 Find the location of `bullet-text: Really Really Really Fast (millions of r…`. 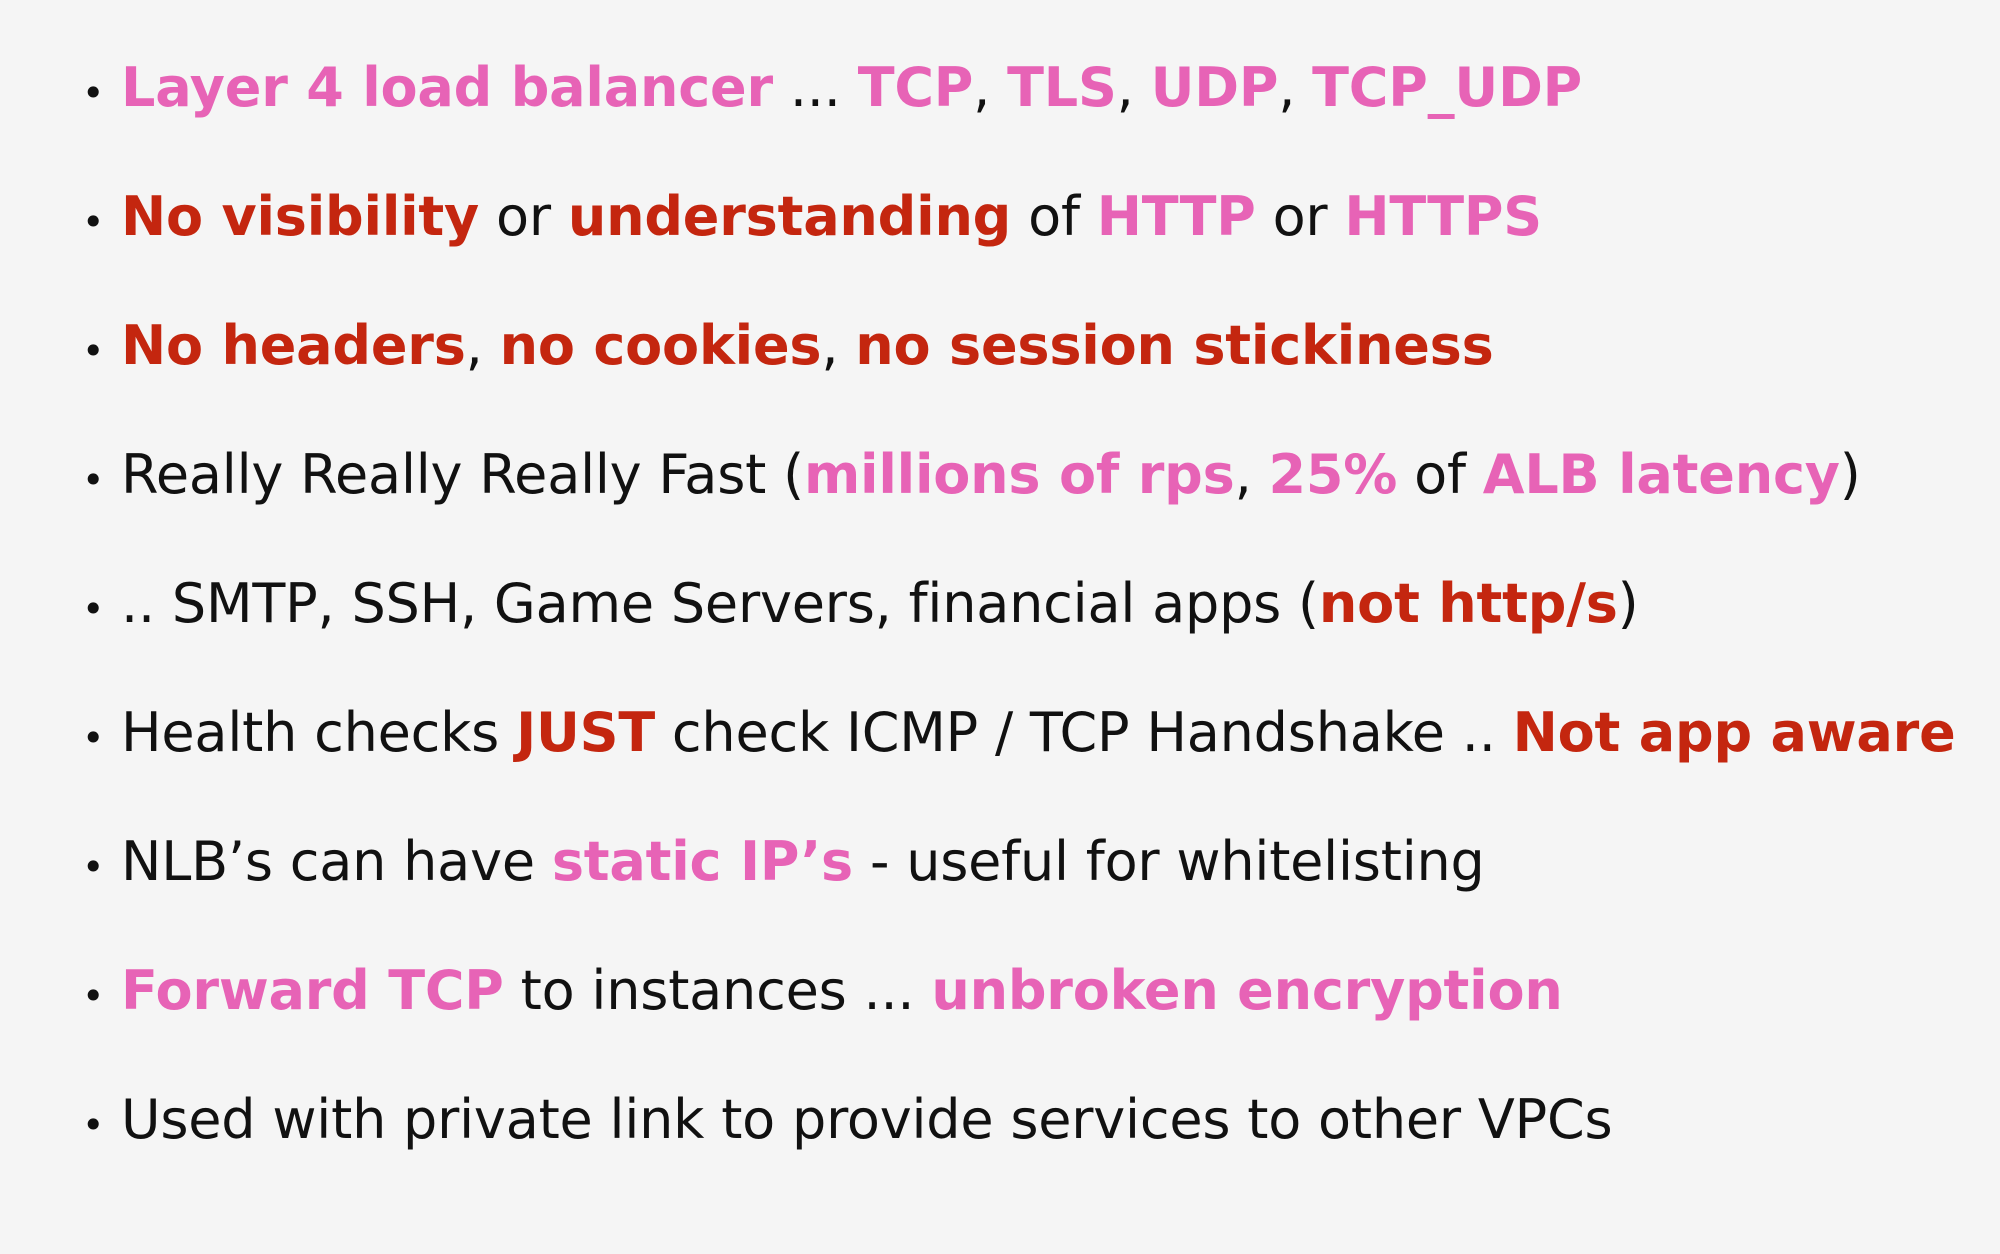

bullet-text: Really Really Really Fast (millions of r… is located at coordinates (991, 475).